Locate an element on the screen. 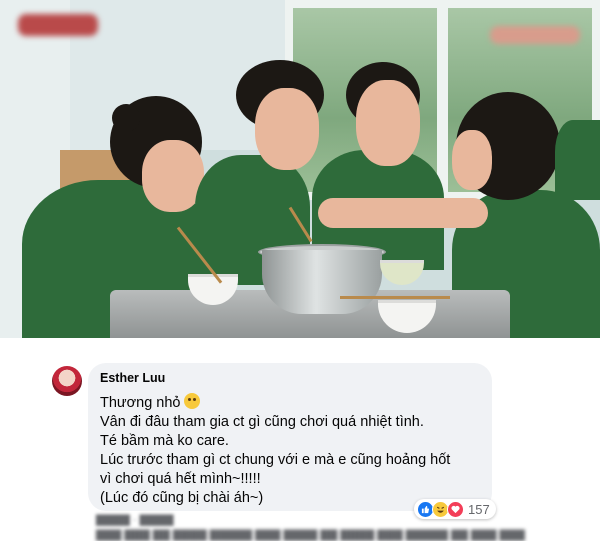 Image resolution: width=600 pixels, height=541 pixels. reaction-count: 157 is located at coordinates (479, 509).